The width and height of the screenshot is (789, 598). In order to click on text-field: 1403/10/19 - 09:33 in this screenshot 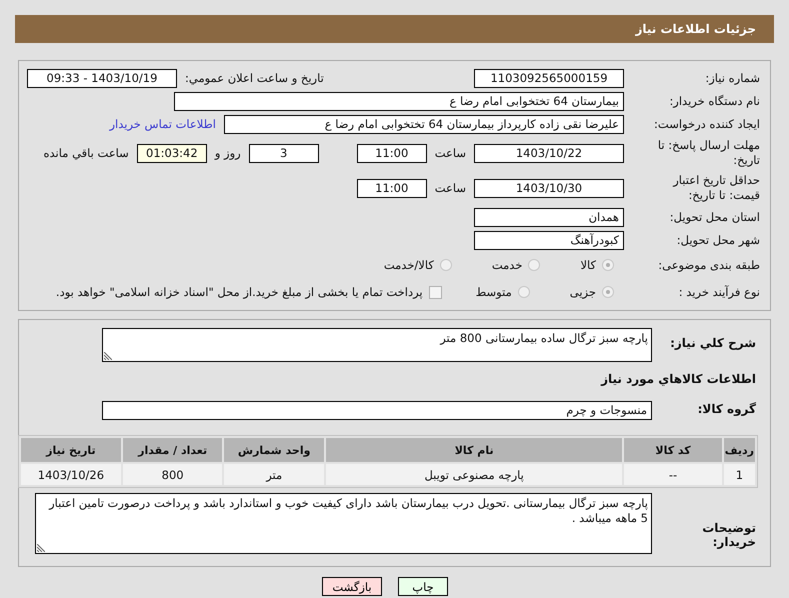, I will do `click(102, 78)`.